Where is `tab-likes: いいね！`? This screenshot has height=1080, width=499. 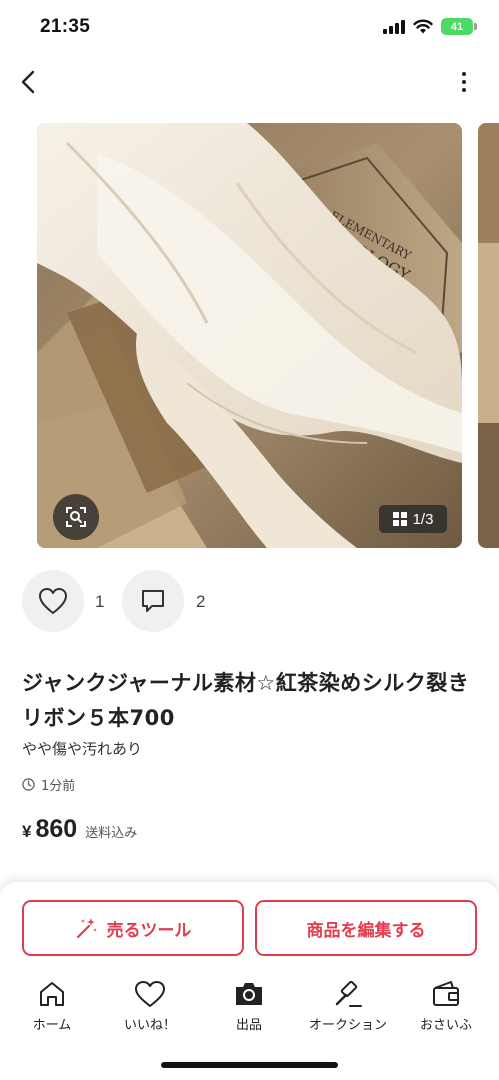 tab-likes: いいね！ is located at coordinates (150, 1005).